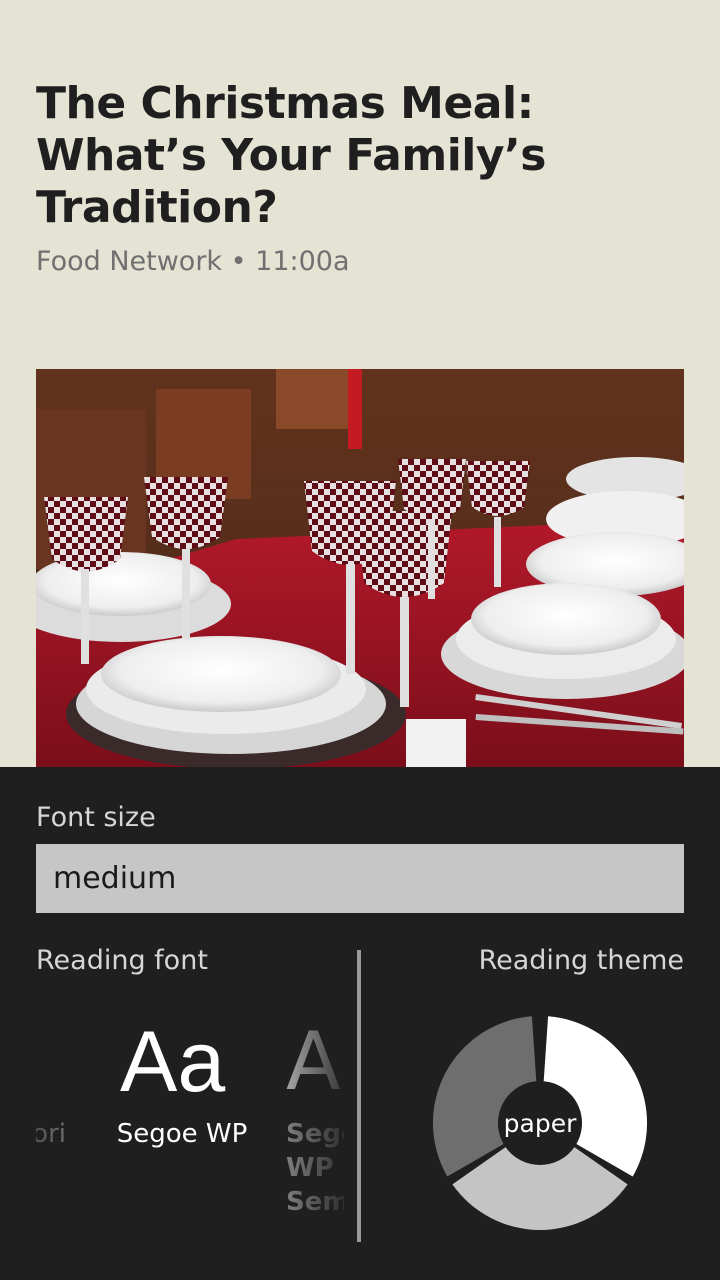 The width and height of the screenshot is (720, 1280). I want to click on theme-segment-dark, so click(484, 1096).